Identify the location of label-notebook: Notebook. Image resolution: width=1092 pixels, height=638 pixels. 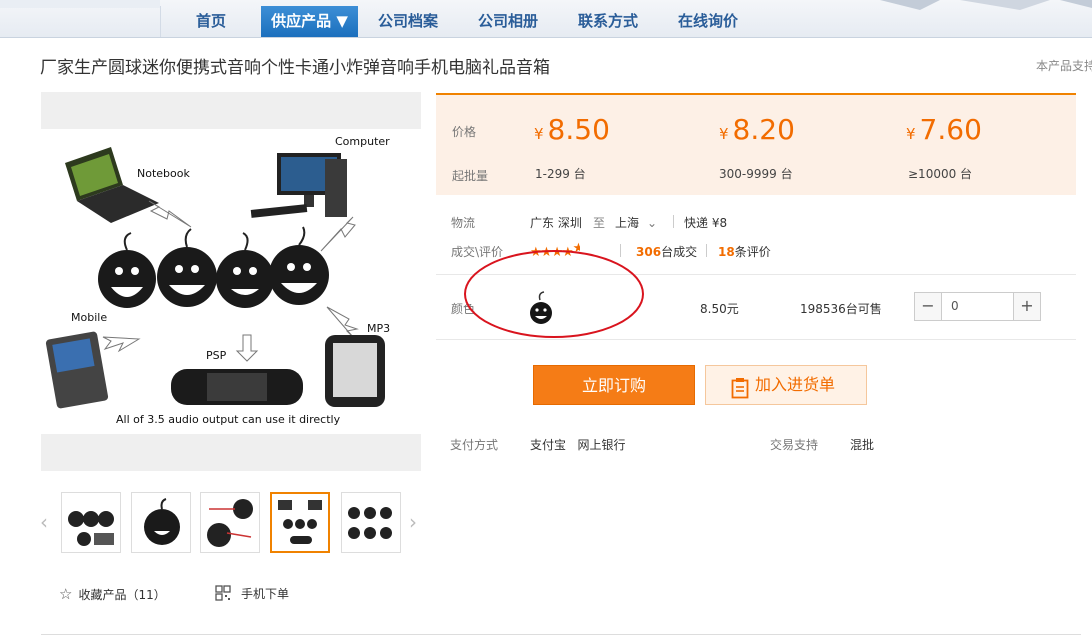
(163, 173).